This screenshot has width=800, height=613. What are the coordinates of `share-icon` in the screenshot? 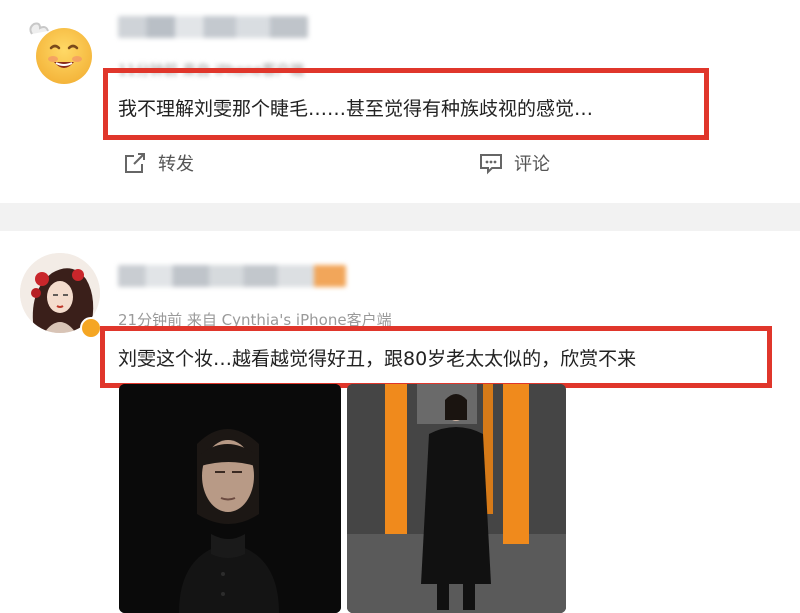 It's located at (135, 163).